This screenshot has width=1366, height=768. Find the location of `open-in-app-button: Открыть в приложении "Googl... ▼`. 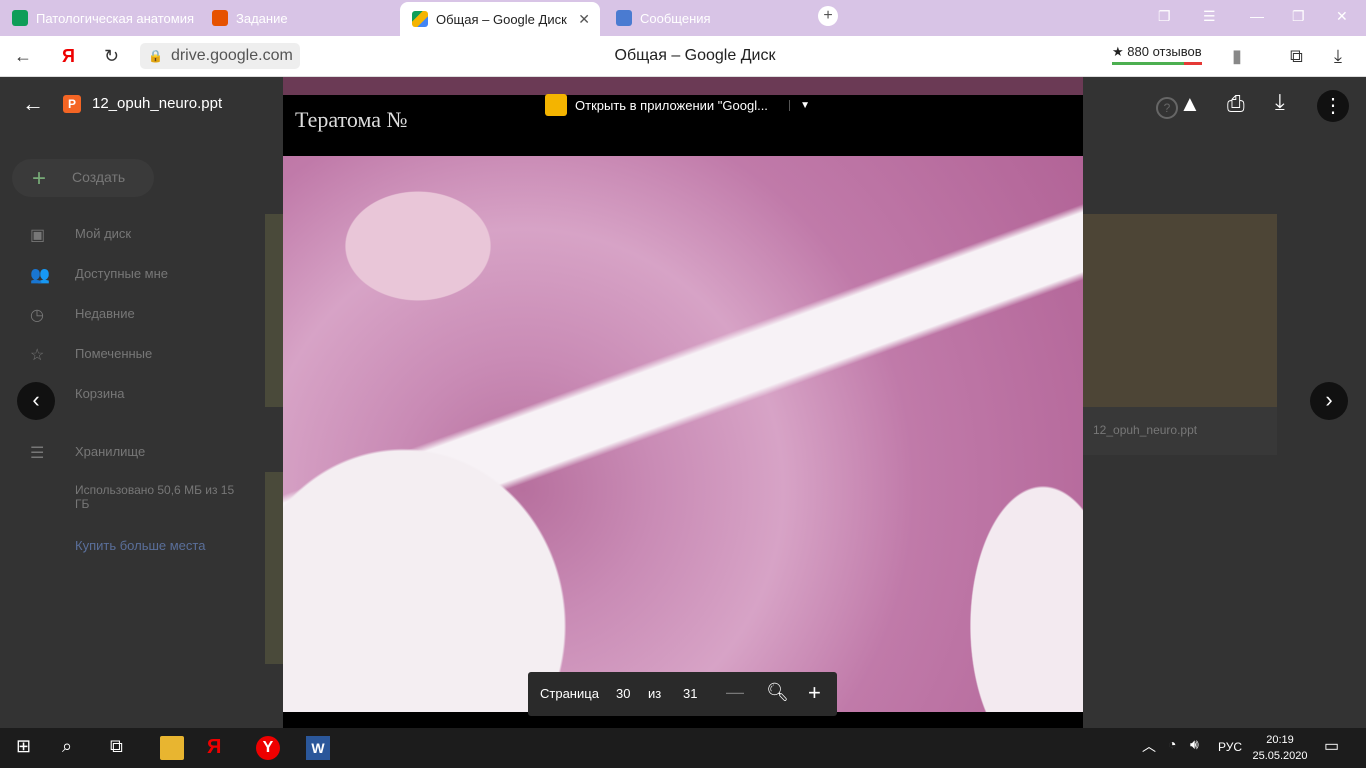

open-in-app-button: Открыть в приложении "Googl... ▼ is located at coordinates (677, 105).